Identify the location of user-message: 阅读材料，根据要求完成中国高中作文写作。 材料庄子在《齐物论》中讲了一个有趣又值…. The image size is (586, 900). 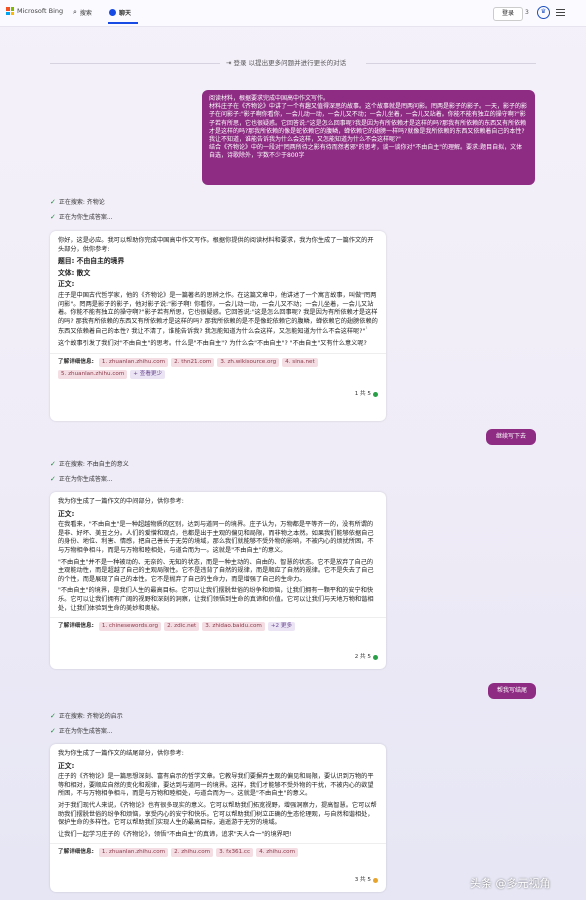
(368, 137).